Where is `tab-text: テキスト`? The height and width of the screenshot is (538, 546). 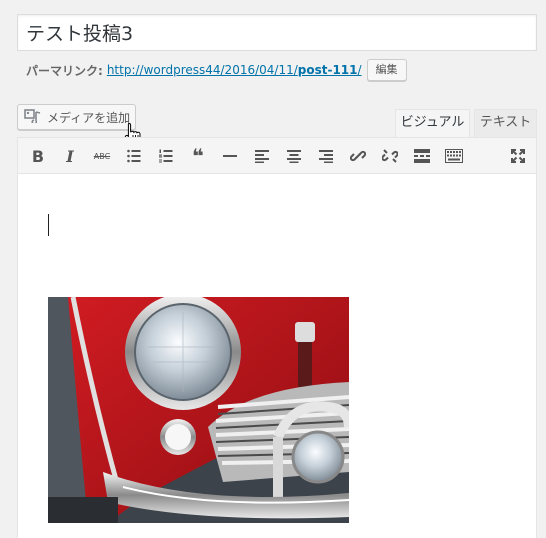
tab-text: テキスト is located at coordinates (505, 123).